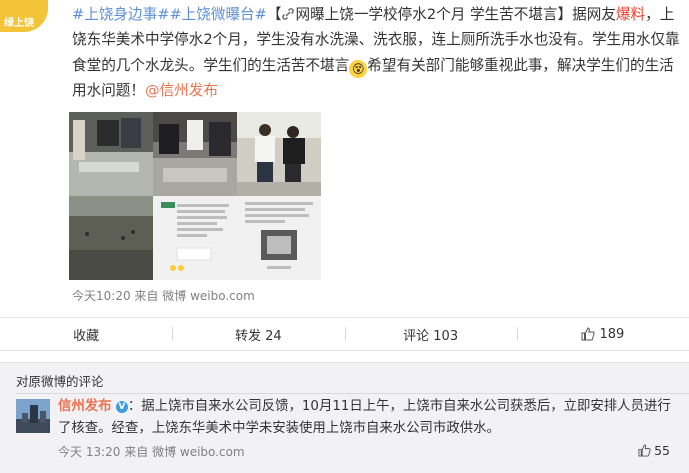 The height and width of the screenshot is (473, 689). I want to click on commenter-avatar, so click(33, 416).